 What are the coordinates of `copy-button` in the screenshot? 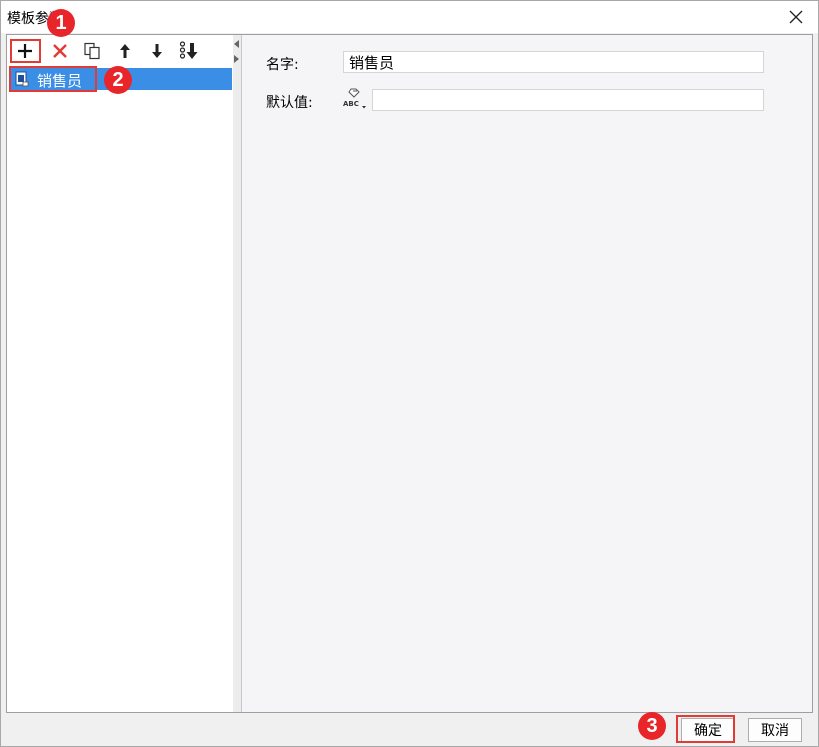 It's located at (92, 51).